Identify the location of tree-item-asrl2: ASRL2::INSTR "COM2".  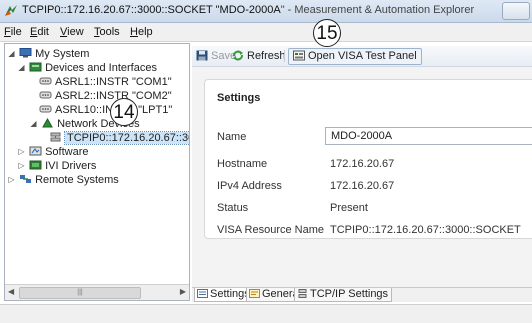
(105, 96).